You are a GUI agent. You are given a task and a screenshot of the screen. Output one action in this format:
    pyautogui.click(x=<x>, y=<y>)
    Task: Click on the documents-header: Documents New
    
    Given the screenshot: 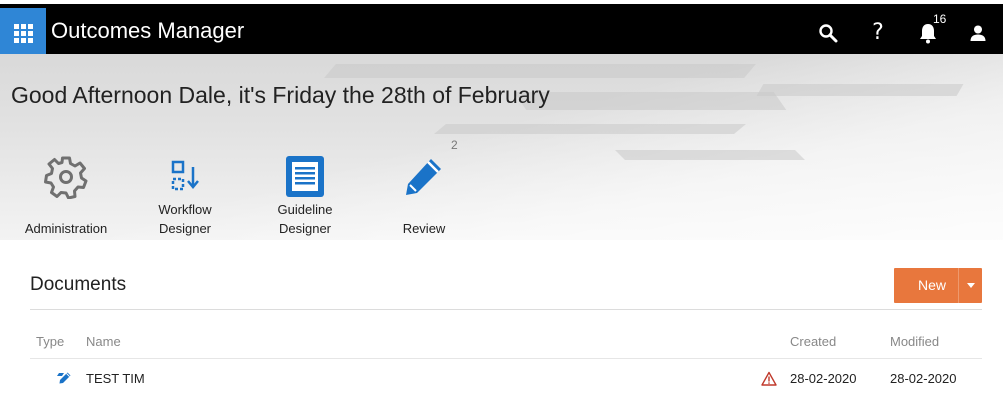 What is the action you would take?
    pyautogui.click(x=506, y=288)
    